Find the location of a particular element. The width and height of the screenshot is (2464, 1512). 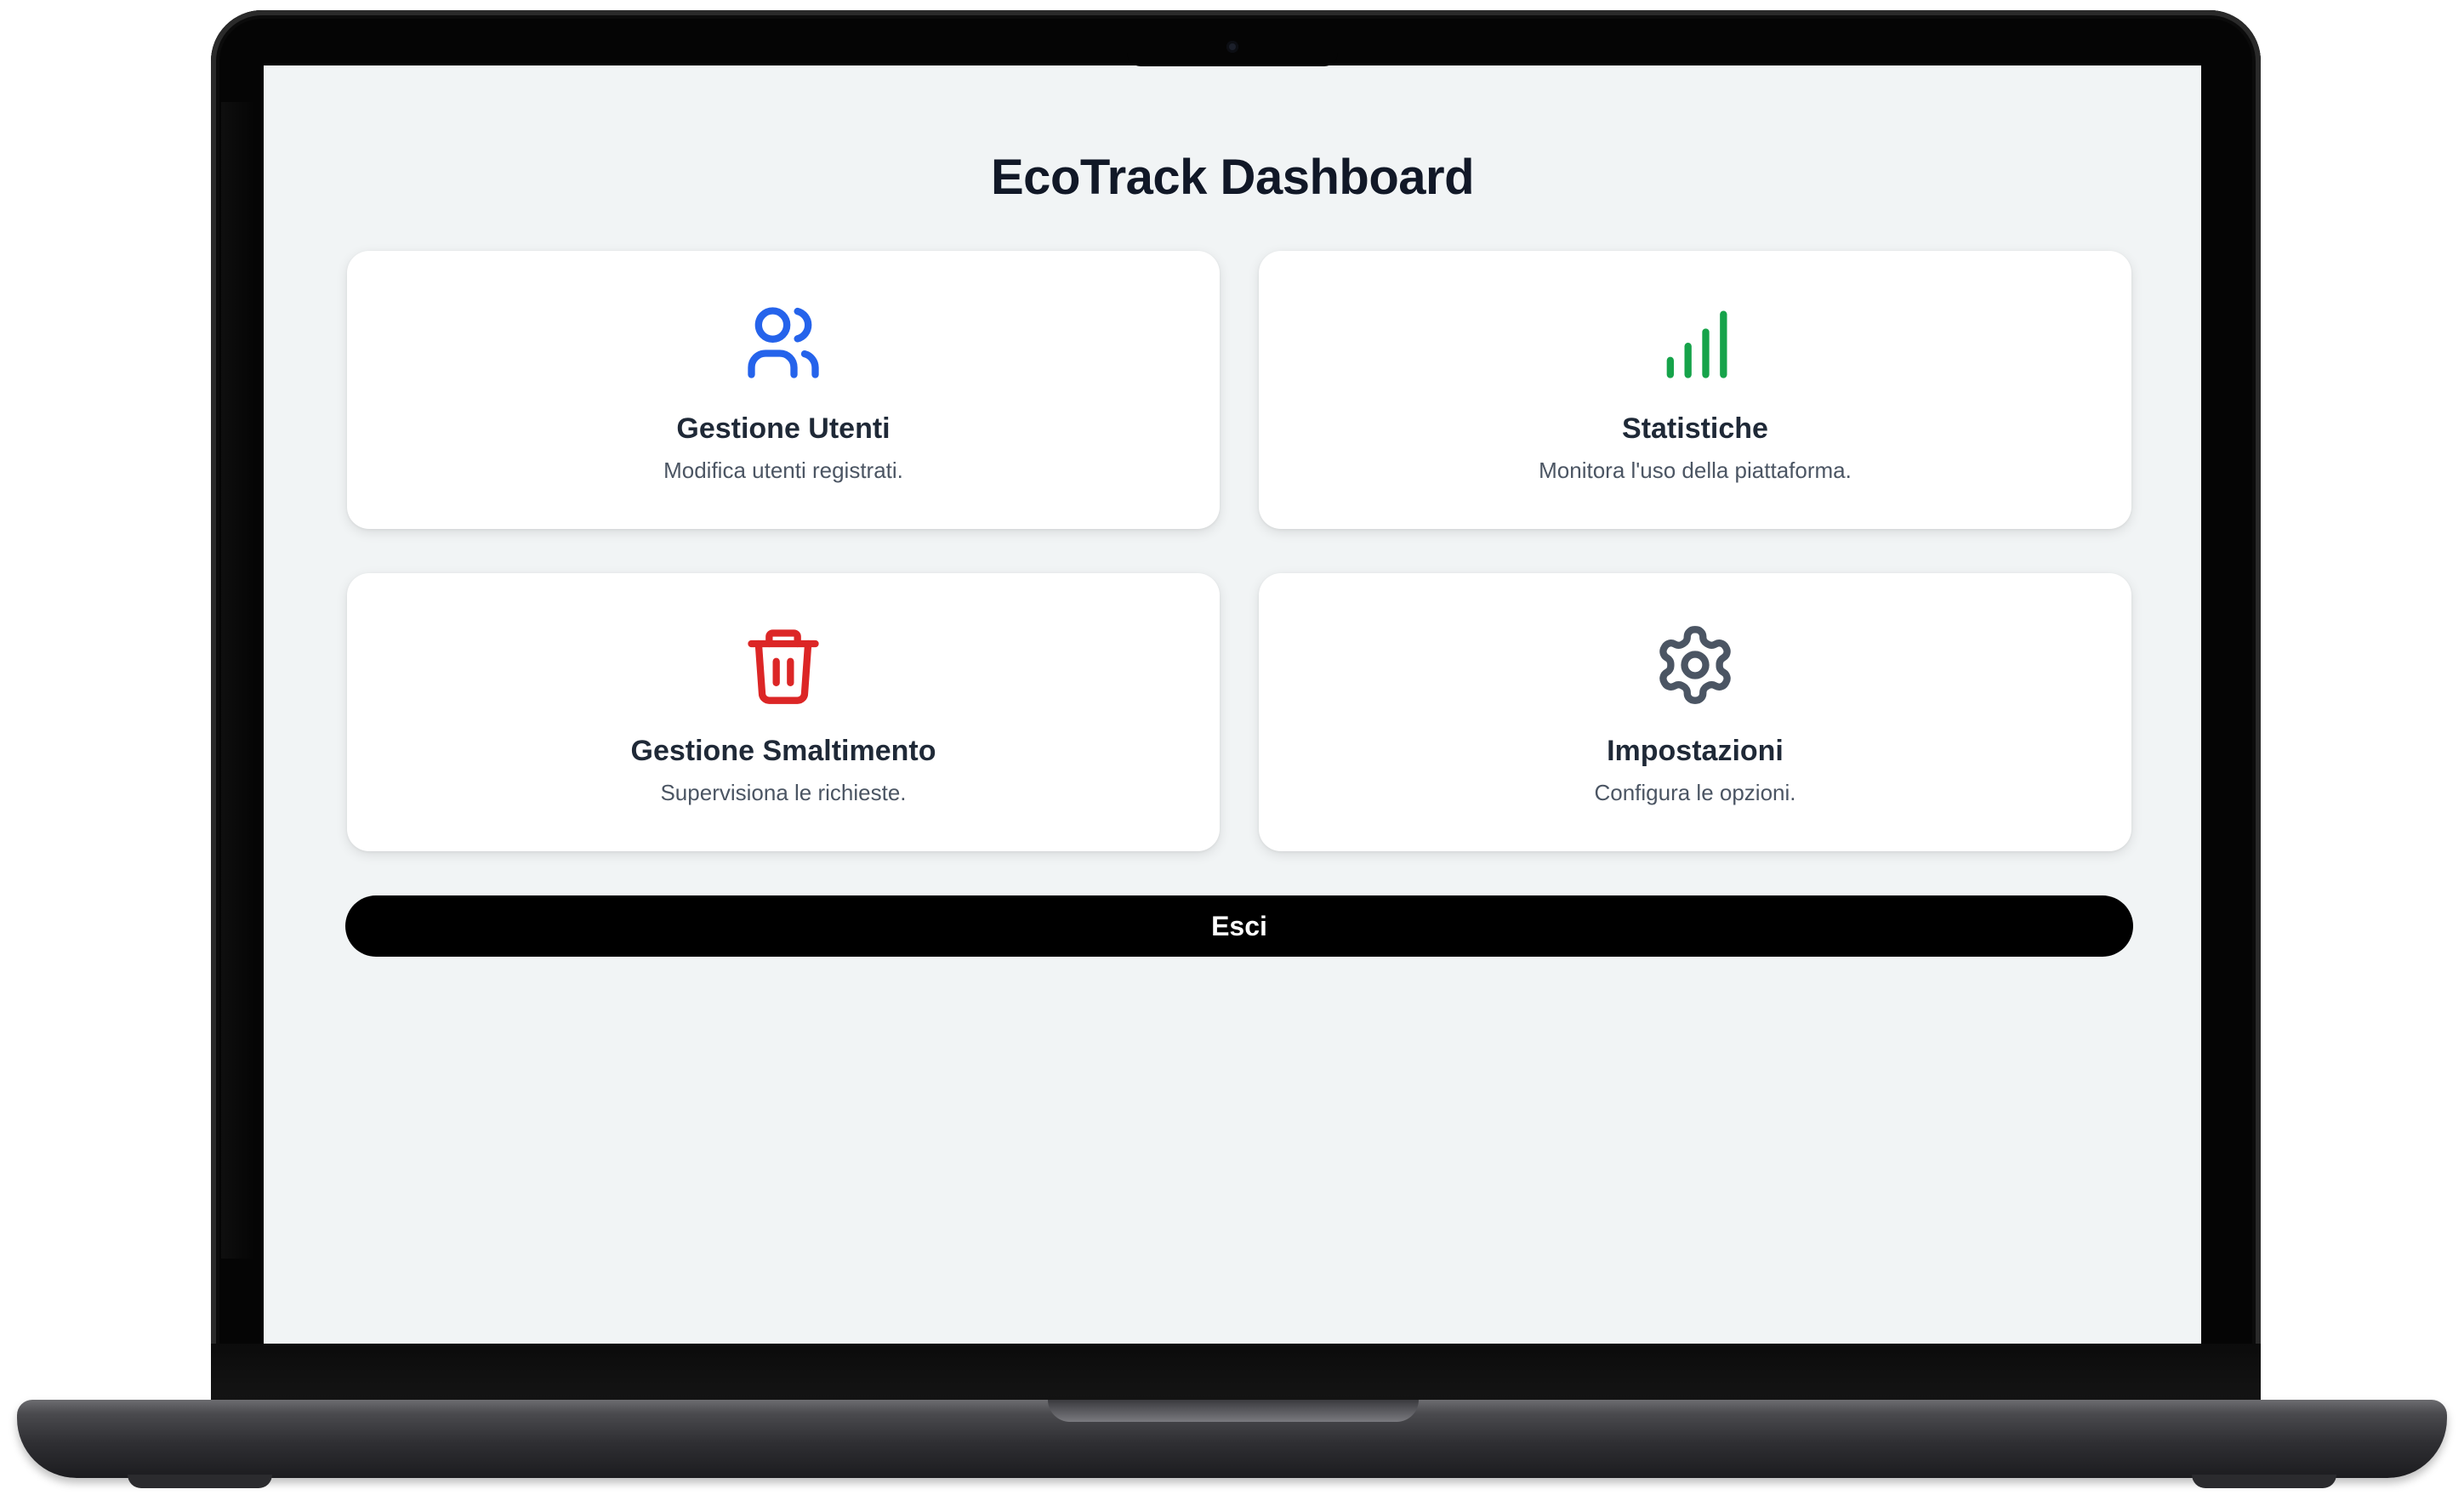

laptop-chin is located at coordinates (1236, 1374).